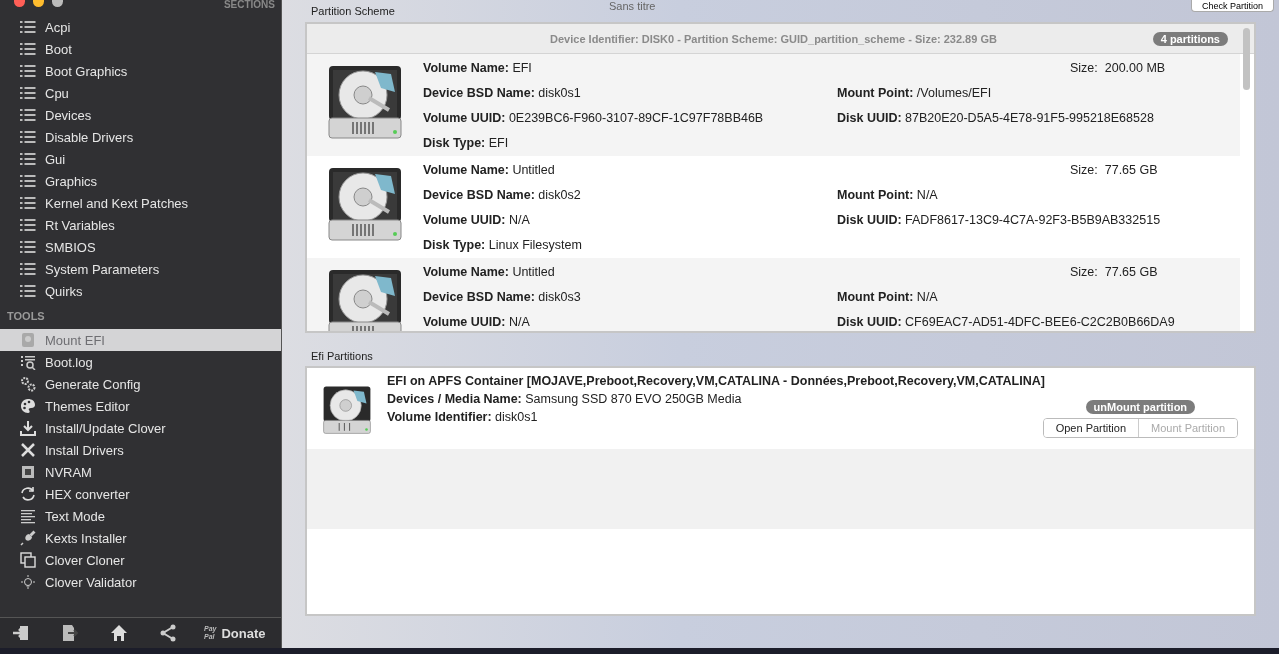 This screenshot has width=1279, height=654. I want to click on home-icon, so click(119, 633).